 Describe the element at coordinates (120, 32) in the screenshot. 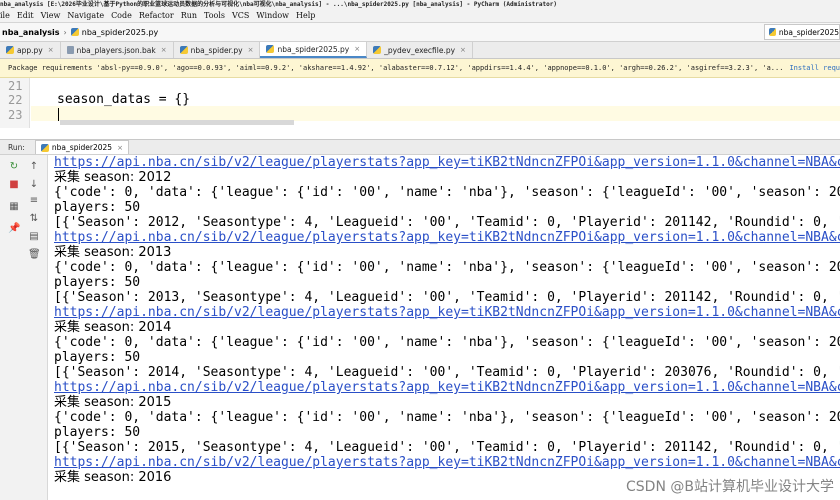

I see `breadcrumb-file-label: nba_spider2025.py` at that location.